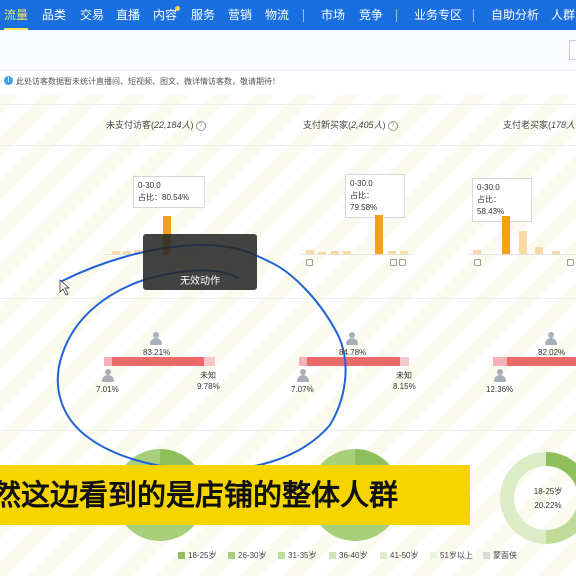  What do you see at coordinates (202, 555) in the screenshot?
I see `legend-label: 18-25岁` at bounding box center [202, 555].